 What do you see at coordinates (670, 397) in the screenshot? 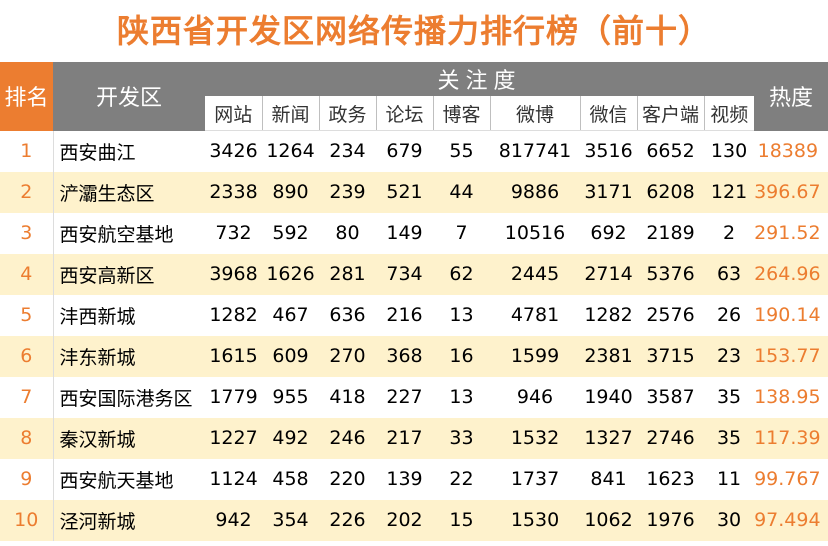
I see `app-cell: 3587` at bounding box center [670, 397].